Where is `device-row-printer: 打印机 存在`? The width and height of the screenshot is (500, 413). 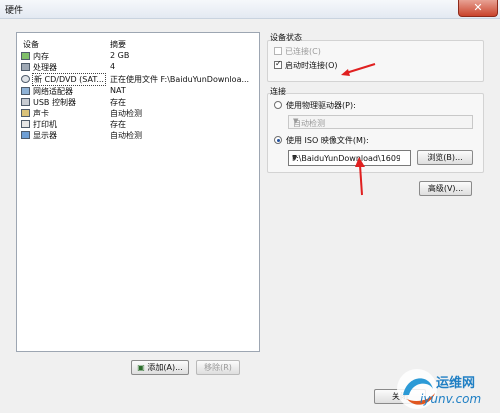
device-row-printer: 打印机 存在 is located at coordinates (138, 124).